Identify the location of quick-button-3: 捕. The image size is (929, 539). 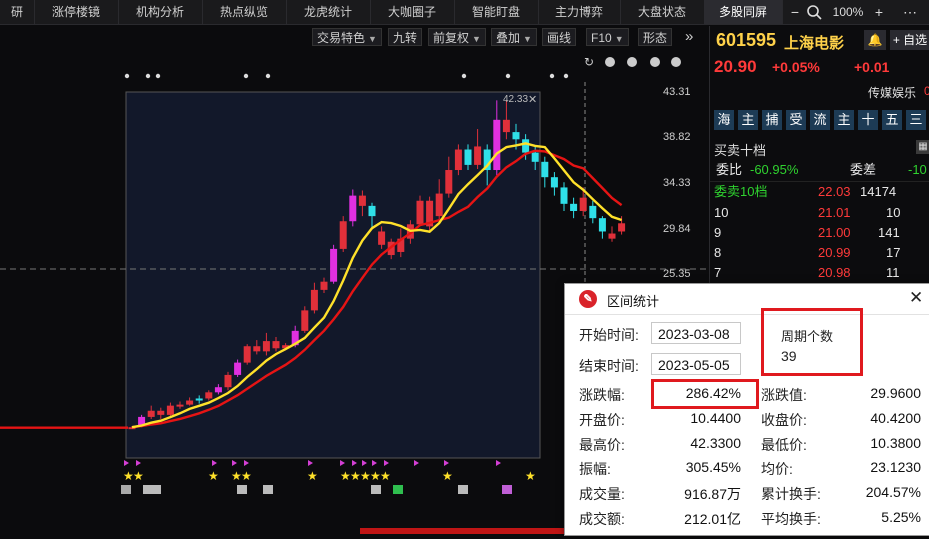
(772, 120).